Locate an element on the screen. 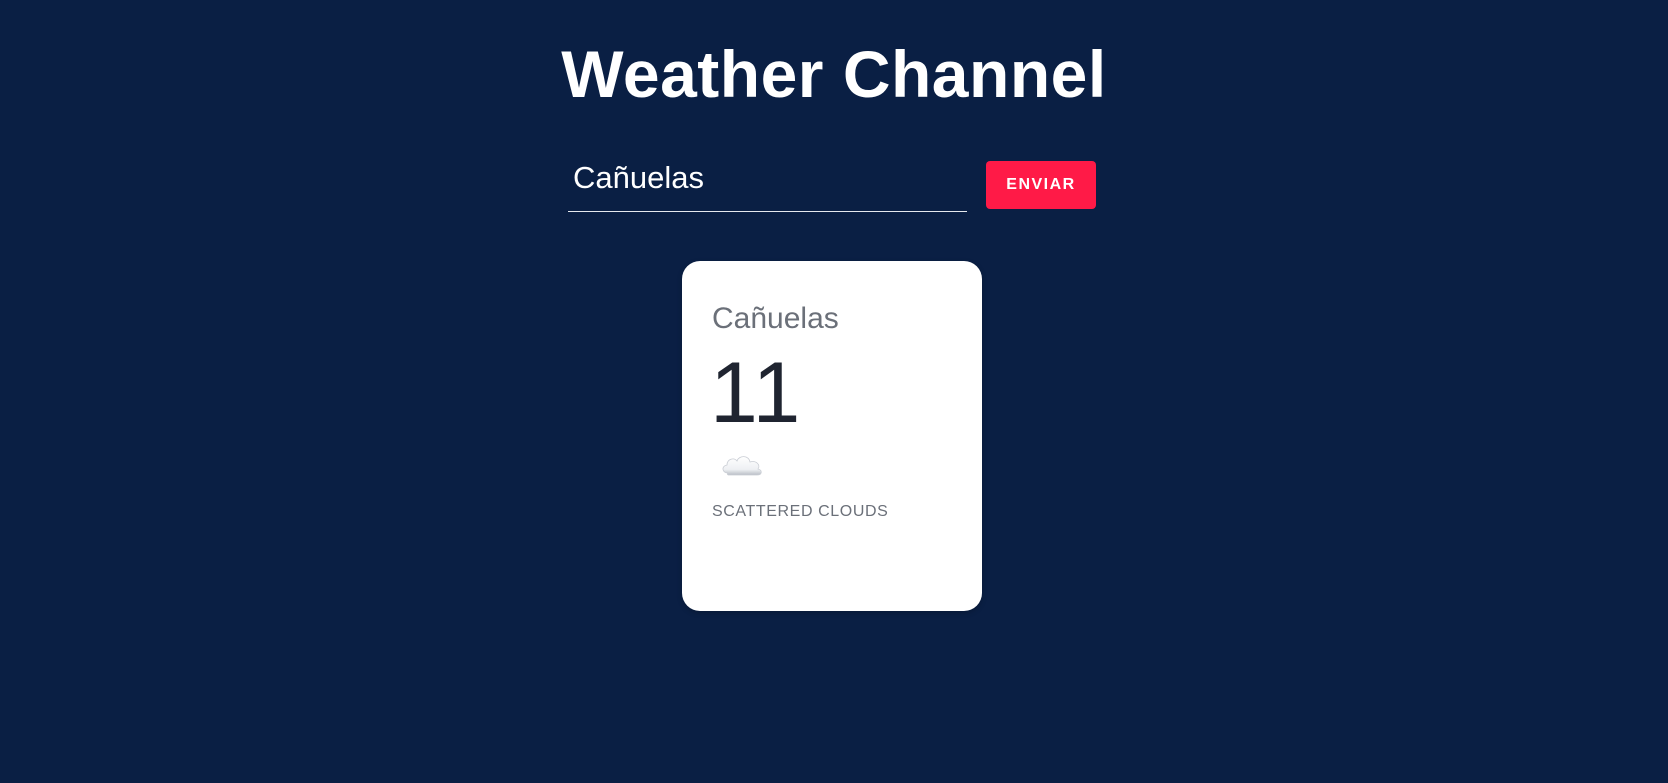 The width and height of the screenshot is (1668, 783). search-field is located at coordinates (767, 181).